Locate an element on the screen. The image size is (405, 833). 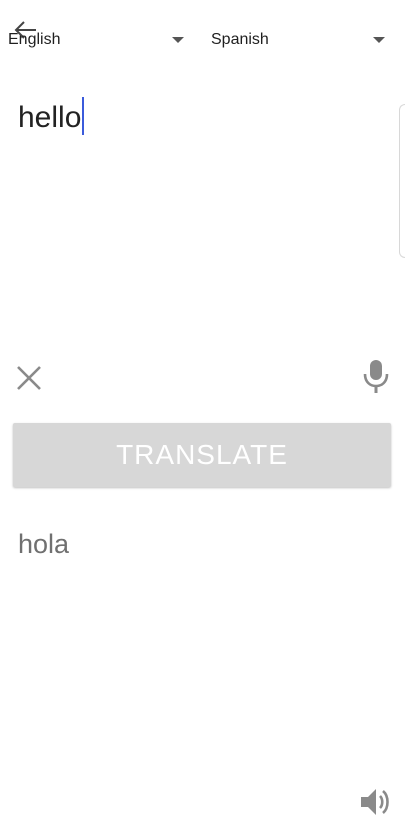
speaker-icon is located at coordinates (375, 802).